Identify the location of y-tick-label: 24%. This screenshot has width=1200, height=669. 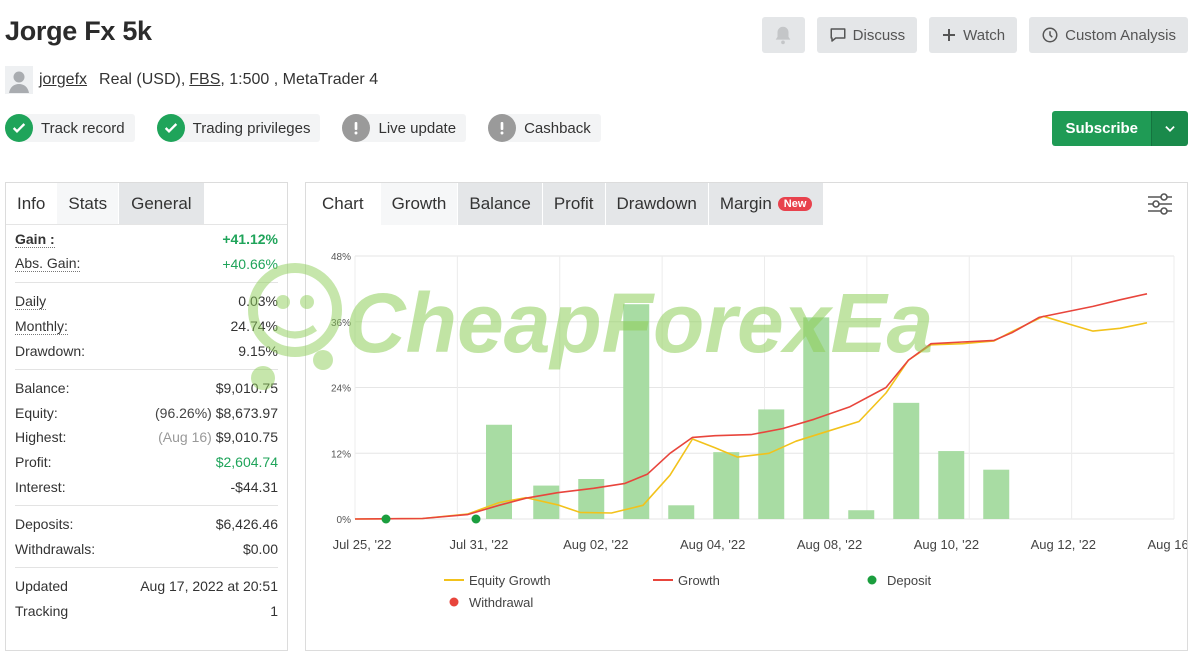
(341, 389).